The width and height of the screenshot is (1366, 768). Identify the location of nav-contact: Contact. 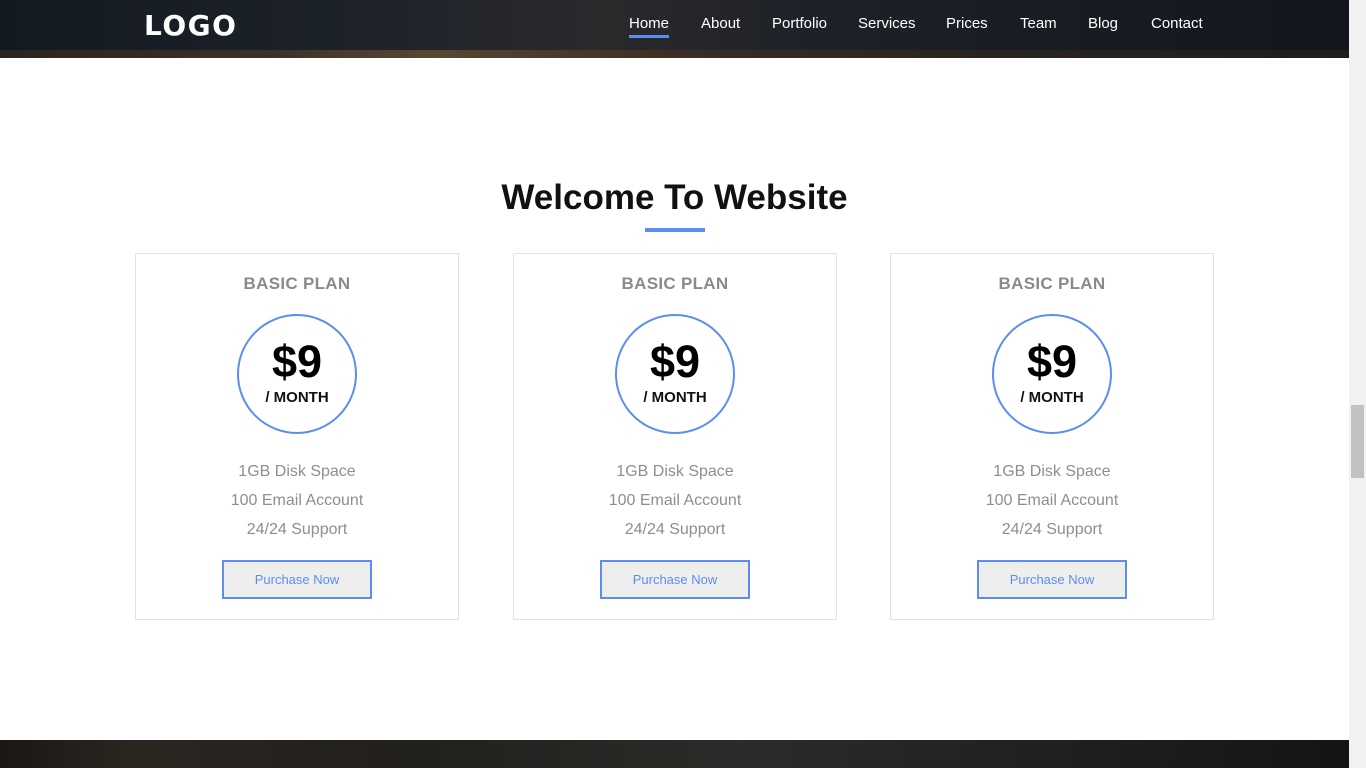
(1177, 24).